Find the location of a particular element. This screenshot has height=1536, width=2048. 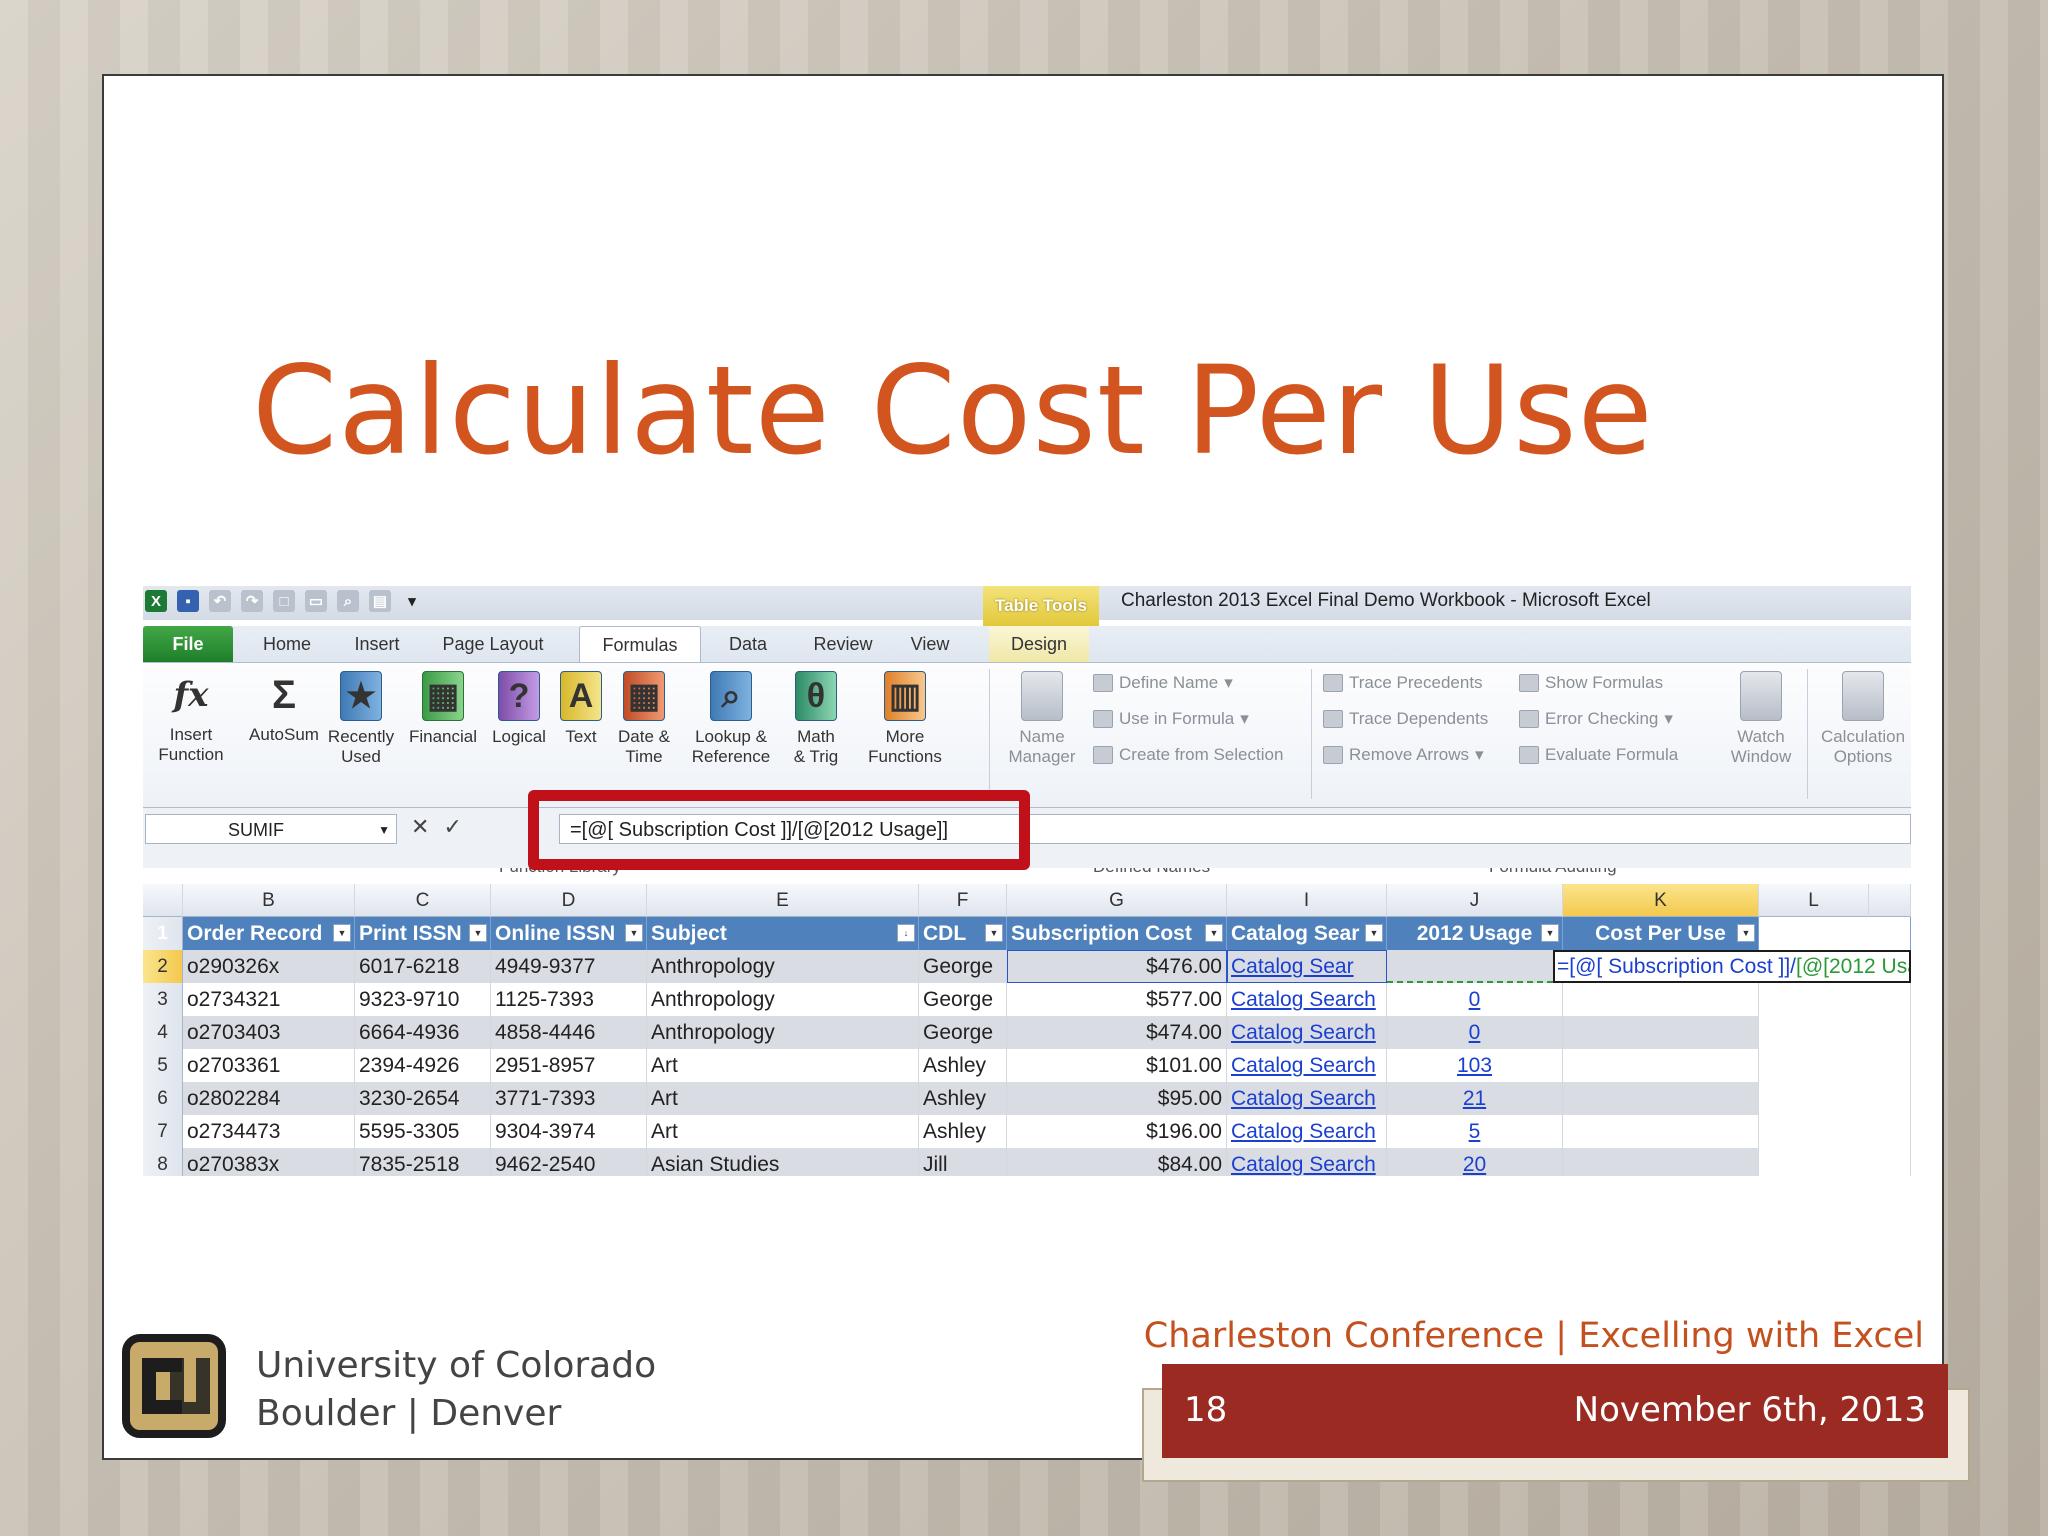

cell: Art is located at coordinates (783, 1098).